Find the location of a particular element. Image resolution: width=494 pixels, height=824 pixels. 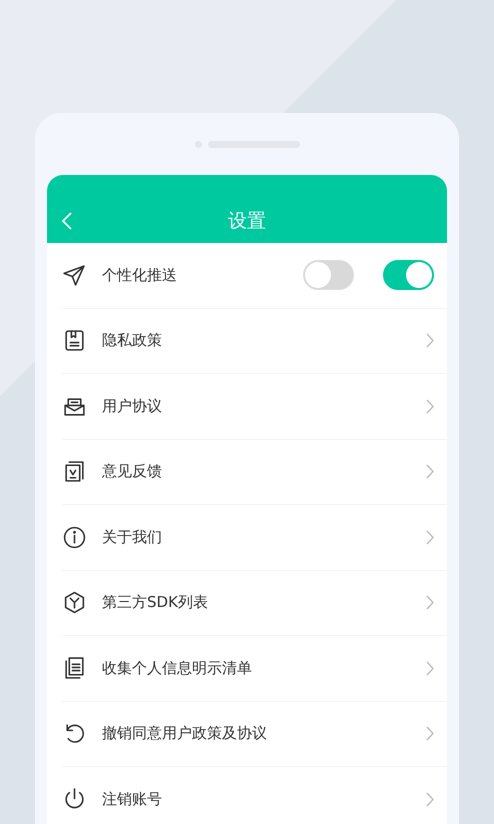

back-icon is located at coordinates (67, 221).